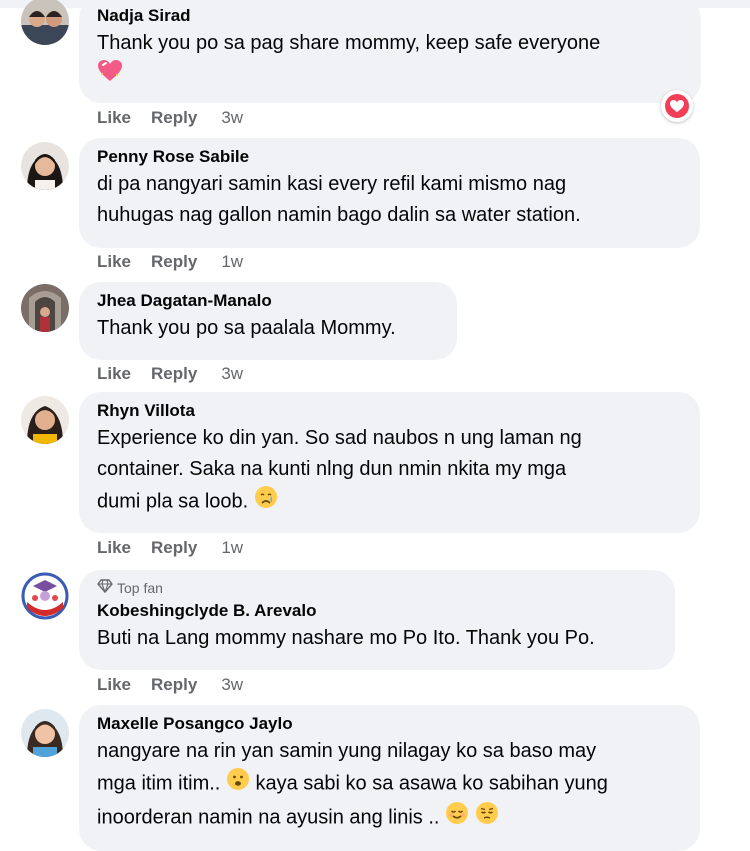 The height and width of the screenshot is (851, 750). I want to click on crying-face-icon, so click(266, 502).